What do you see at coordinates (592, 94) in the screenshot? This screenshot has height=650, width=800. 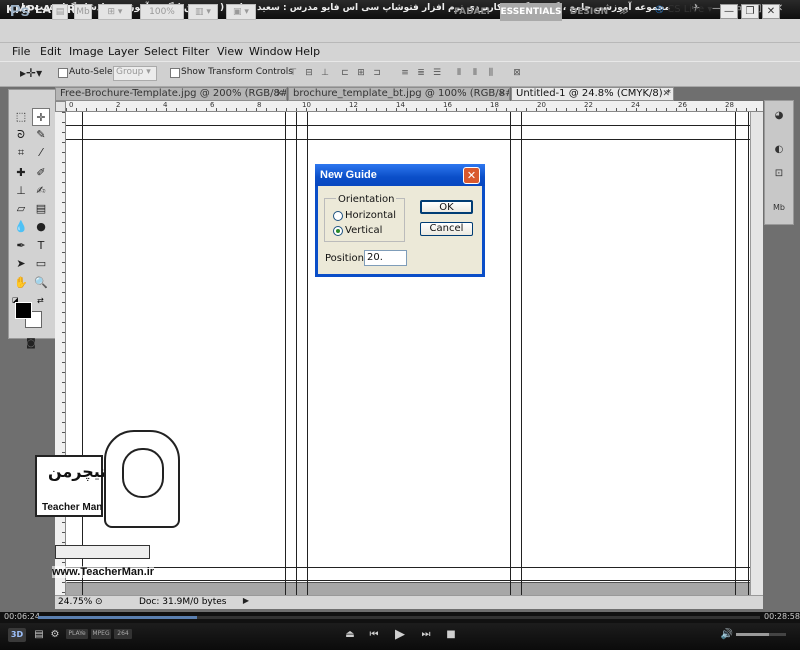 I see `tab-untitled-1: Untitled-1 @ 24.8% (CMYK/8) * ✕` at bounding box center [592, 94].